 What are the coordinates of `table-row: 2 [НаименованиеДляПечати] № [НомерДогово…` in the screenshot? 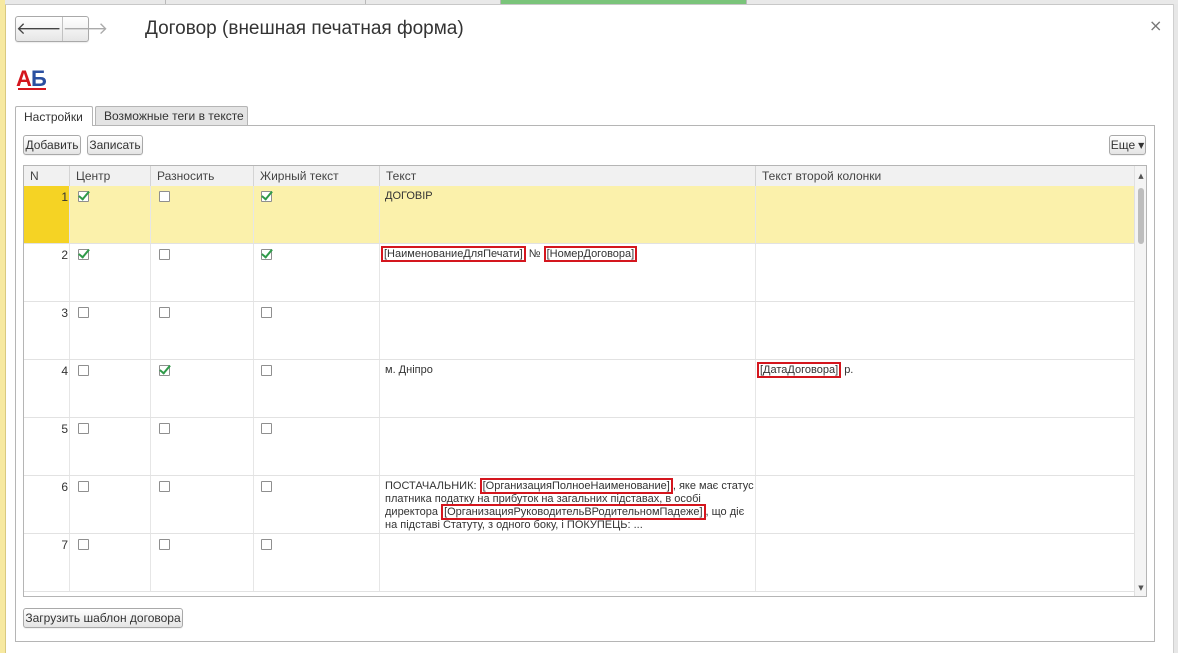 It's located at (579, 273).